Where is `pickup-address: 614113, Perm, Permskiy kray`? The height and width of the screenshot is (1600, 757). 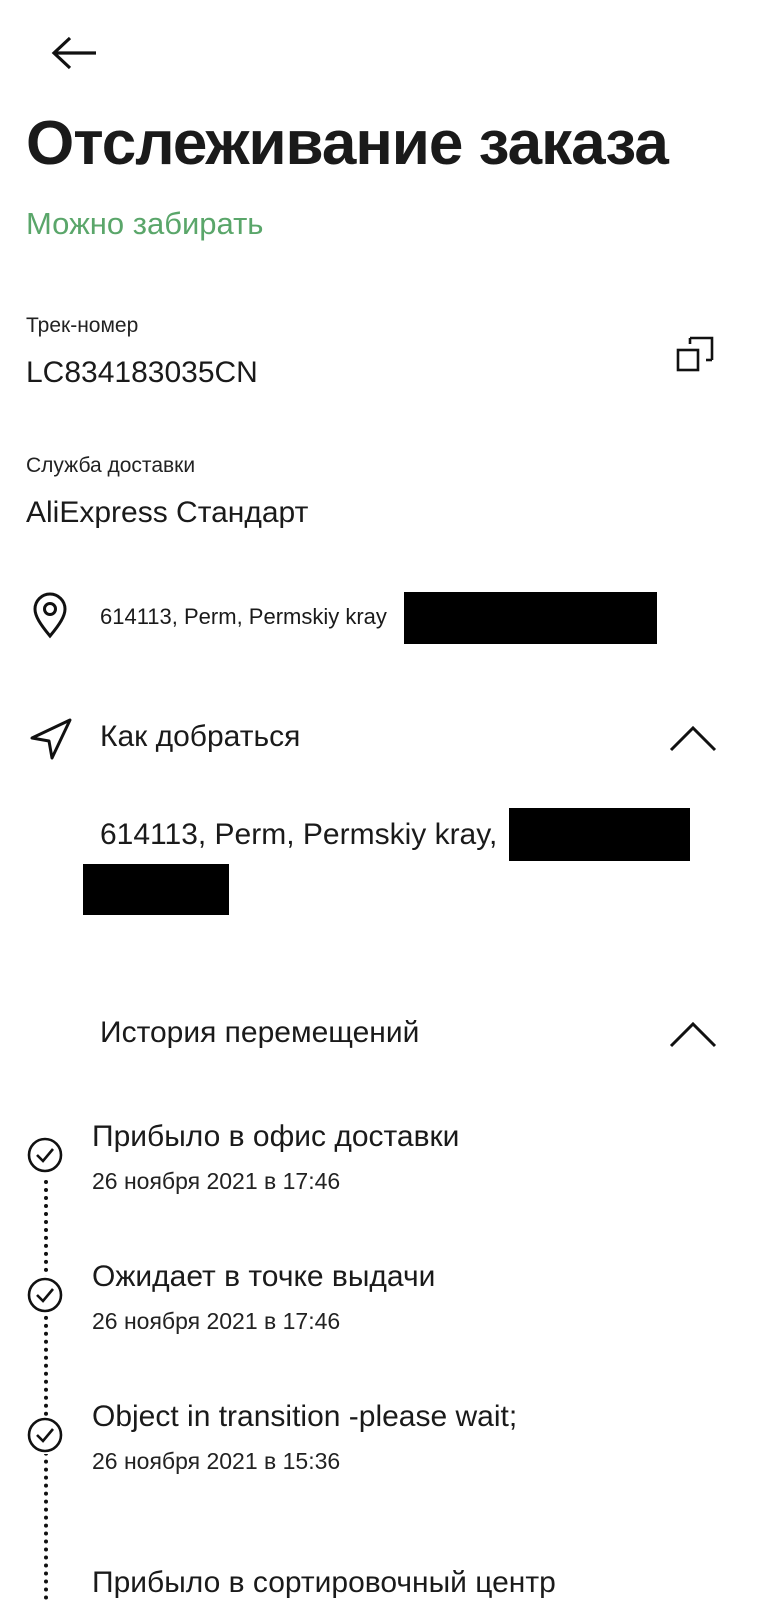 pickup-address: 614113, Perm, Permskiy kray is located at coordinates (243, 616).